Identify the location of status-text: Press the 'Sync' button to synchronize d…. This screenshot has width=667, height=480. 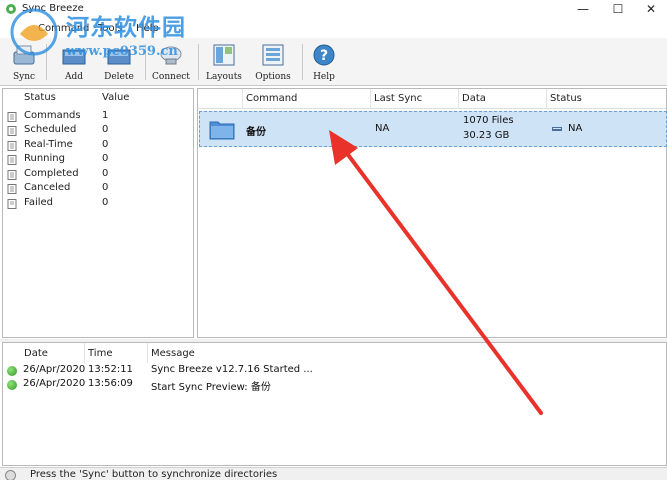
(154, 474).